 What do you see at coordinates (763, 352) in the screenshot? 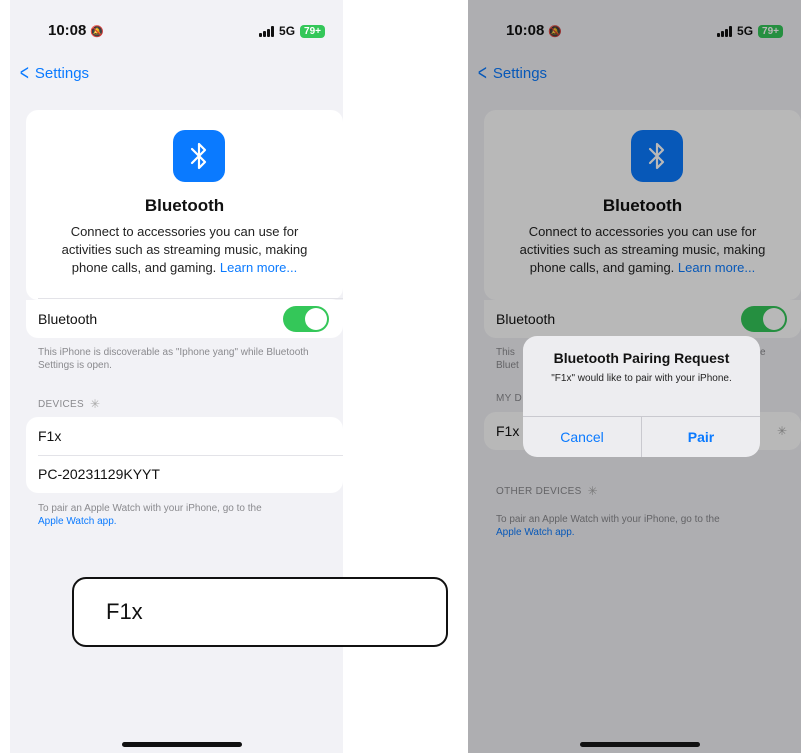
I see `discoverable-note-fragment: e` at bounding box center [763, 352].